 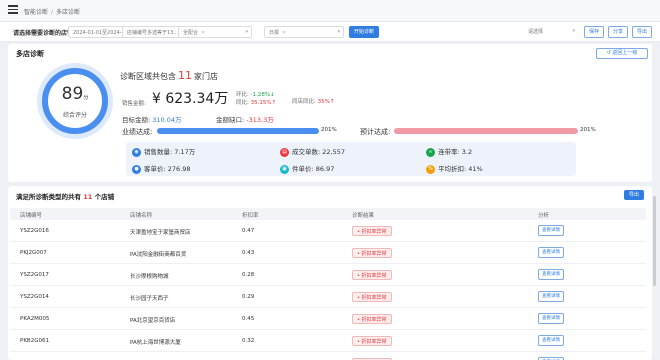 I want to click on save-button: 保存, so click(x=594, y=32).